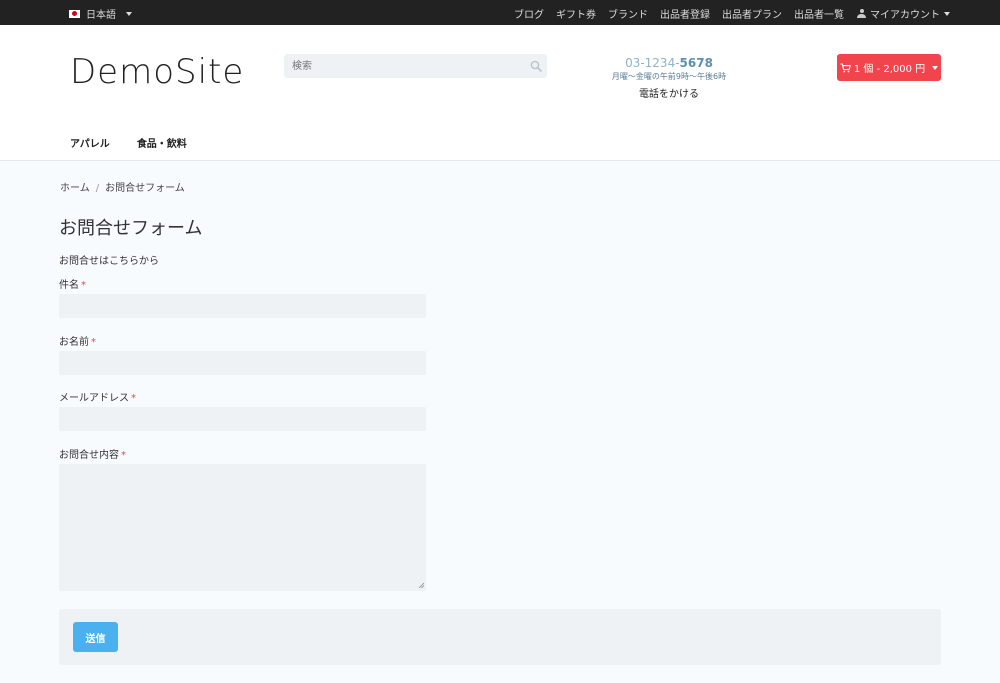 This screenshot has height=683, width=1000. What do you see at coordinates (90, 142) in the screenshot?
I see `category-apparel: アパレル` at bounding box center [90, 142].